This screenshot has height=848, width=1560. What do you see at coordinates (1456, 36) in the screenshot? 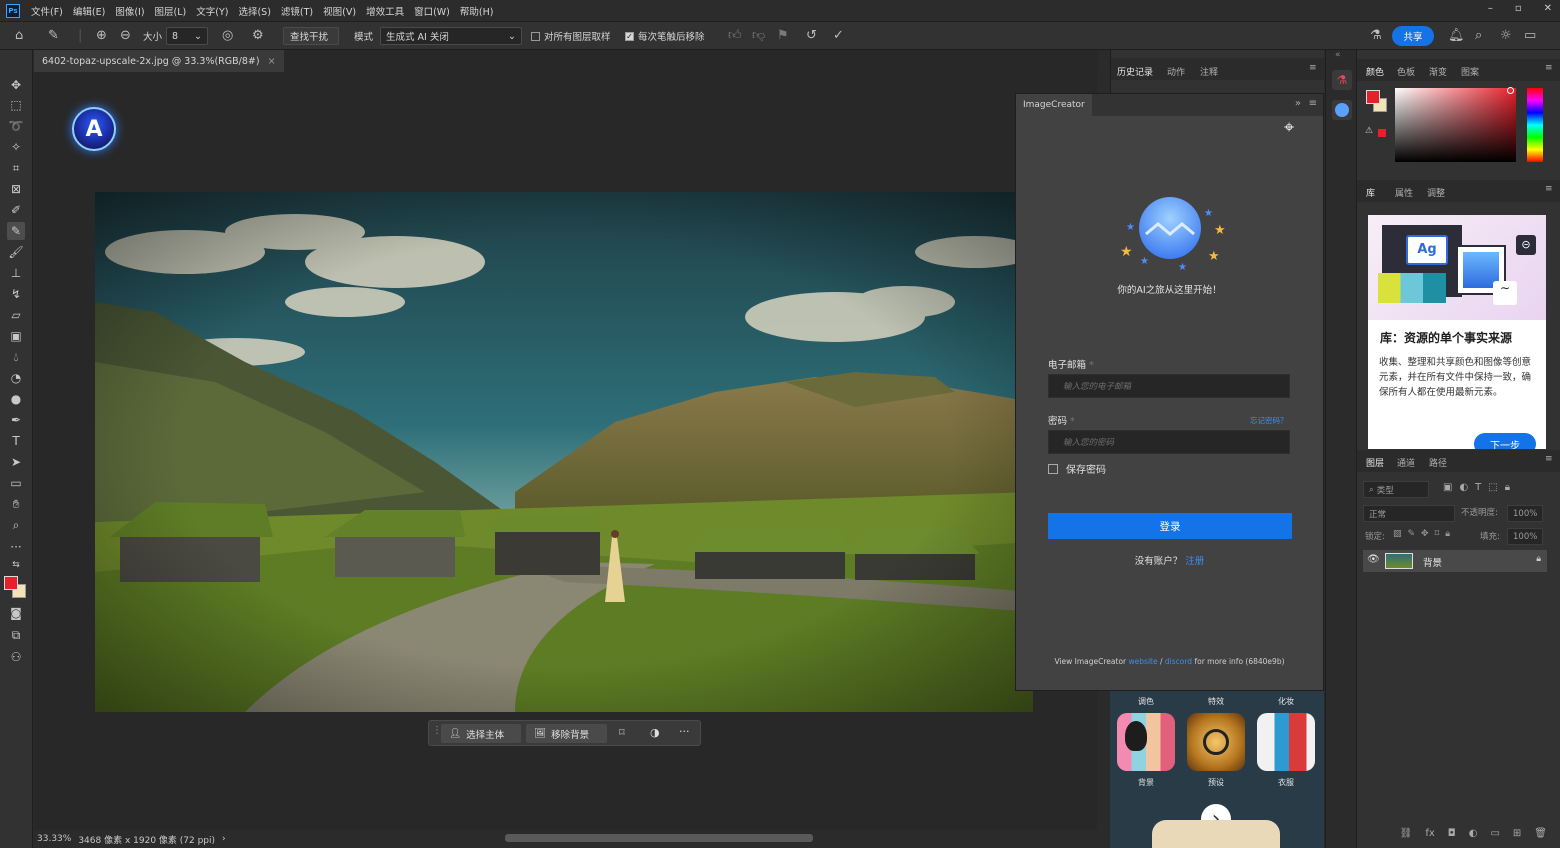
I see `bell-icon: 🔔︎` at bounding box center [1456, 36].